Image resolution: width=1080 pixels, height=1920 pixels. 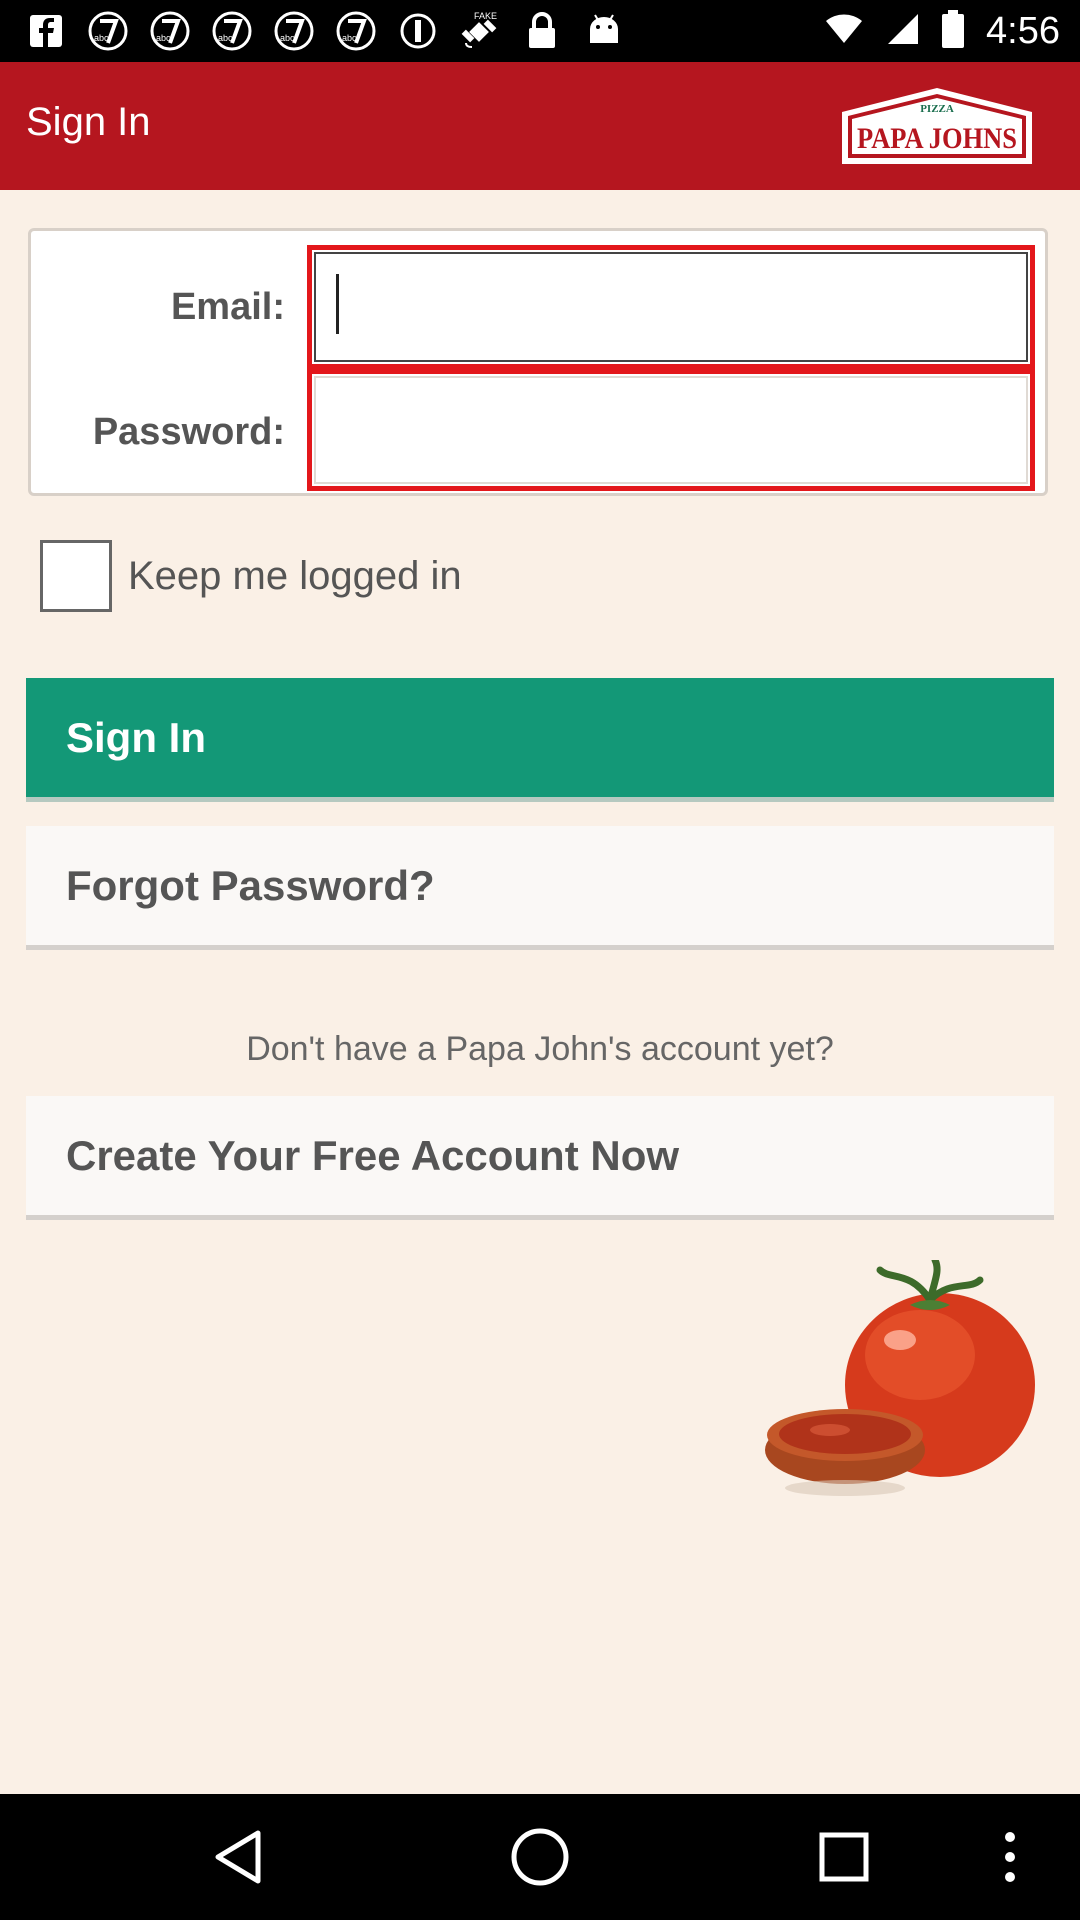 I want to click on svg-text: PIZZA, so click(x=937, y=109).